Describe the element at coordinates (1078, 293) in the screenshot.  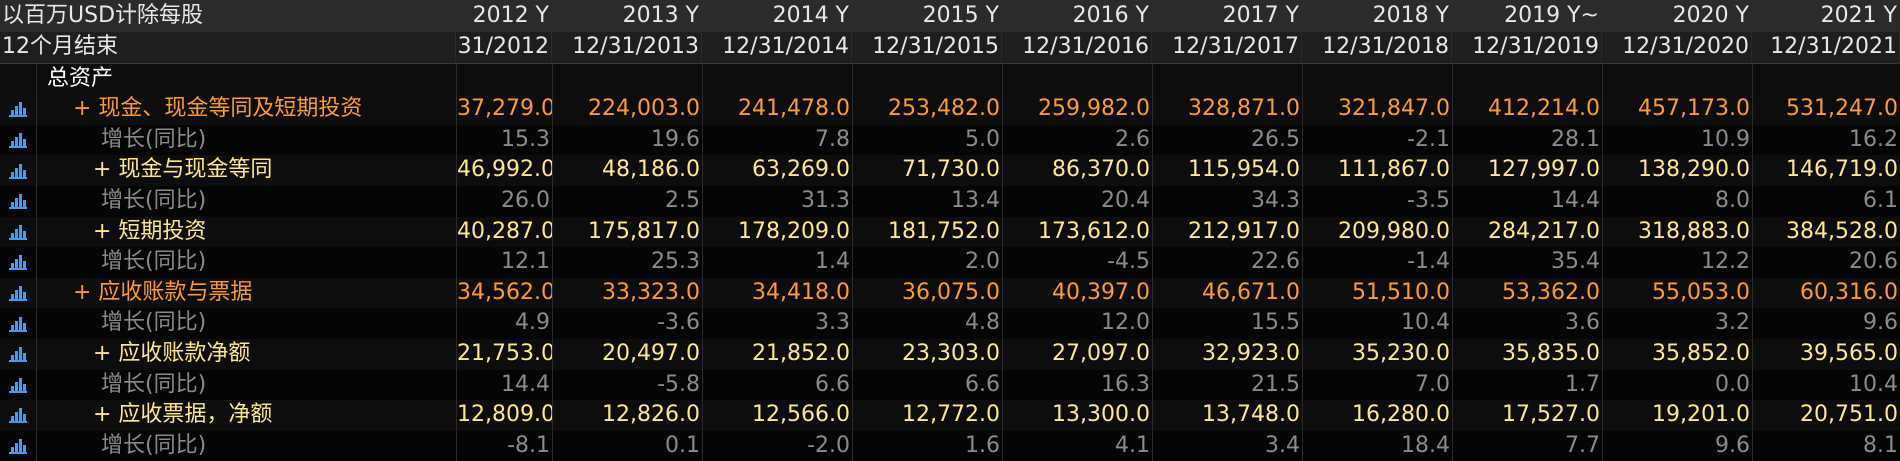
I see `value-cell: 40,397.0` at that location.